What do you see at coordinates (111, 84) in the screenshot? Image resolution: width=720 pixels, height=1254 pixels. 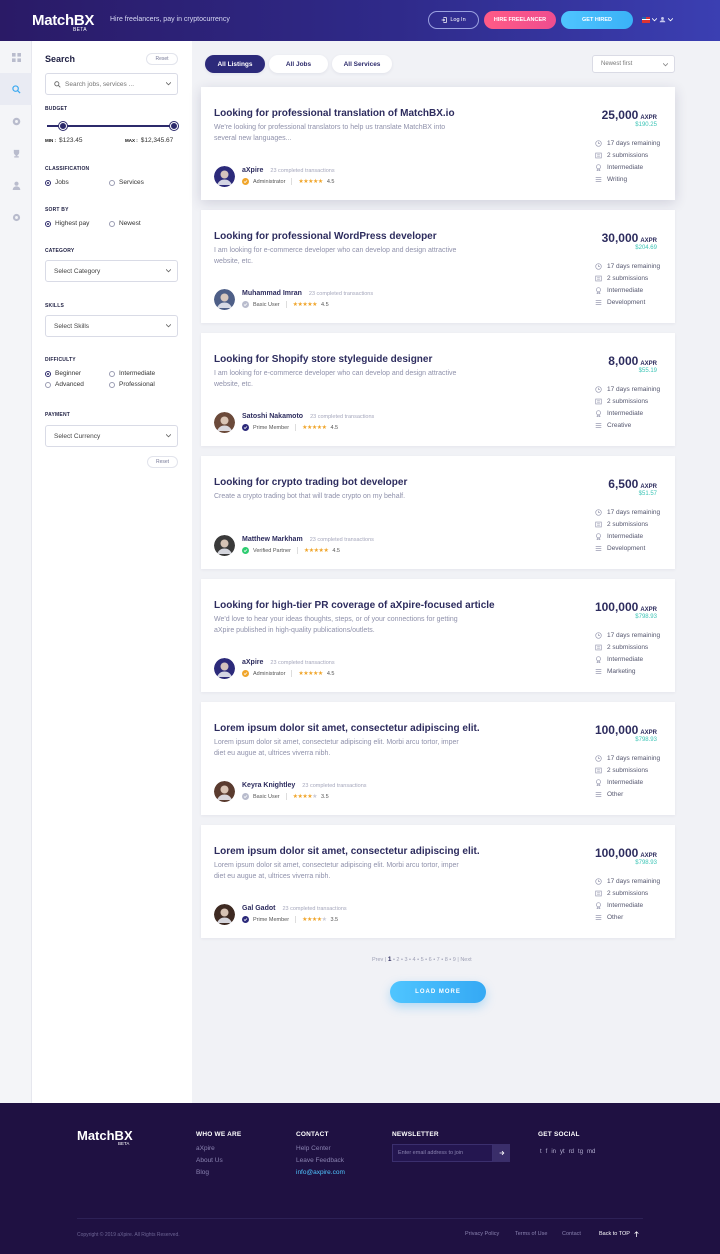 I see `search-input` at bounding box center [111, 84].